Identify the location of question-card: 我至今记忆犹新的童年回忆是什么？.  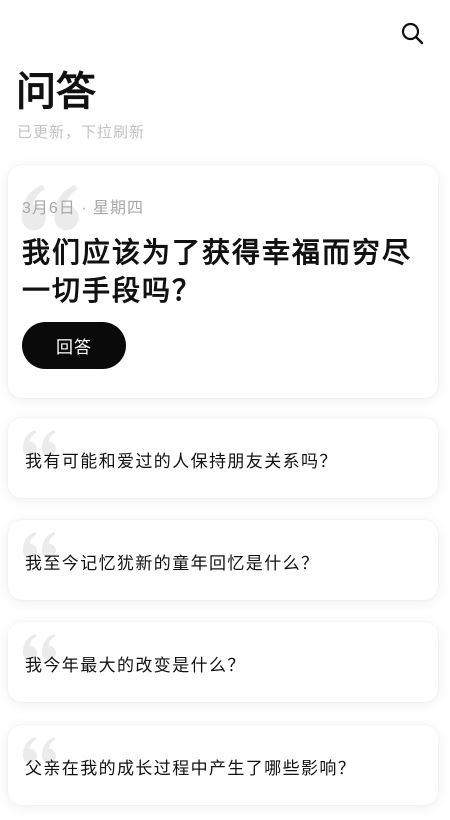
(223, 560).